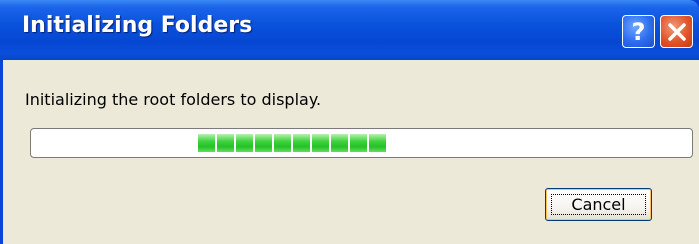  I want to click on cancel-button: Cancel, so click(598, 204).